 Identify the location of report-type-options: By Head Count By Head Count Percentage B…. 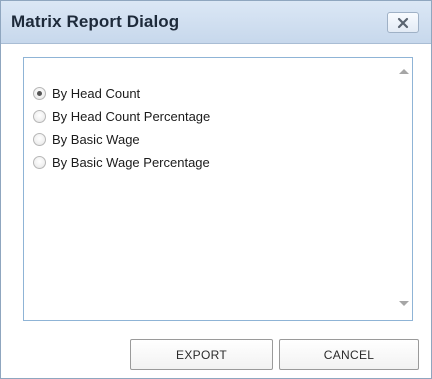
(121, 129).